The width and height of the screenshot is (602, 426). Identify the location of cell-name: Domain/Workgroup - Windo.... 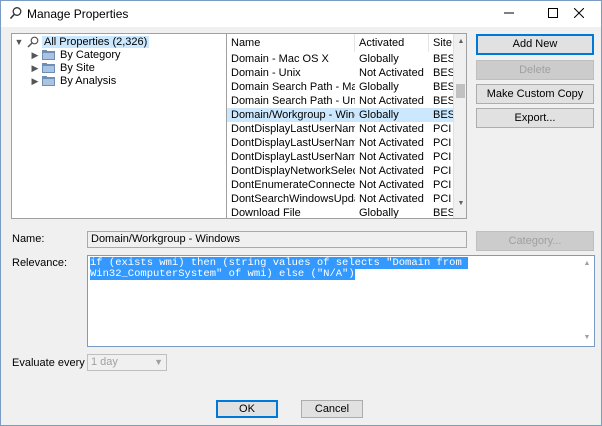
(293, 115).